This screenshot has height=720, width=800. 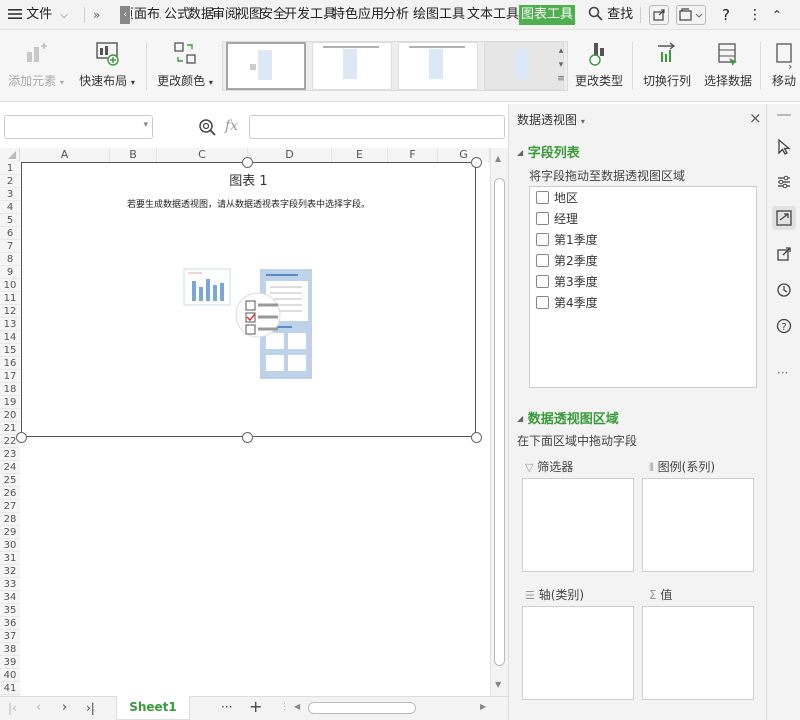 I want to click on help-icon: ?, so click(x=726, y=15).